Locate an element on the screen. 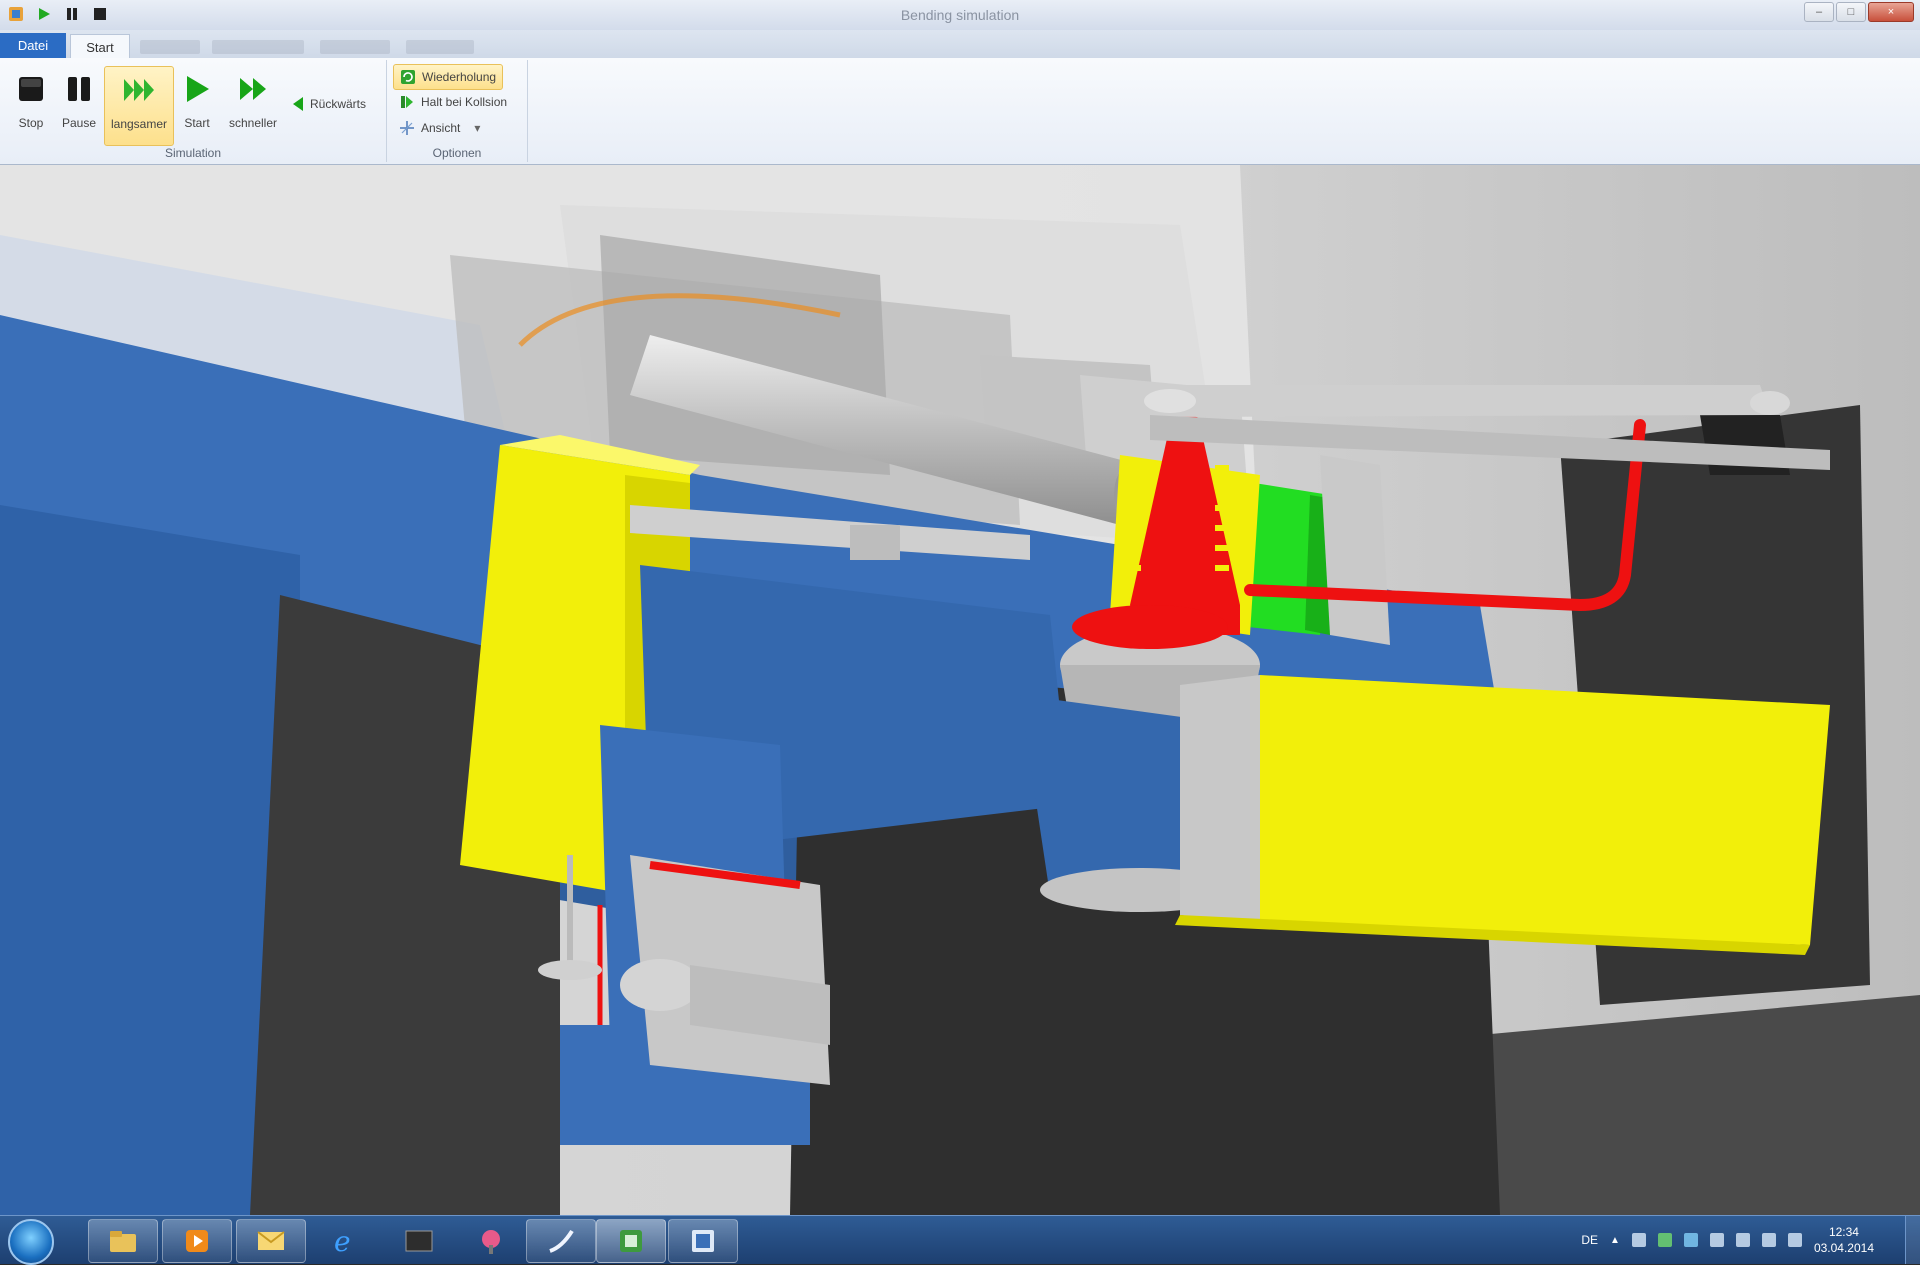 This screenshot has width=1920, height=1265. tab-datei: Datei is located at coordinates (33, 45).